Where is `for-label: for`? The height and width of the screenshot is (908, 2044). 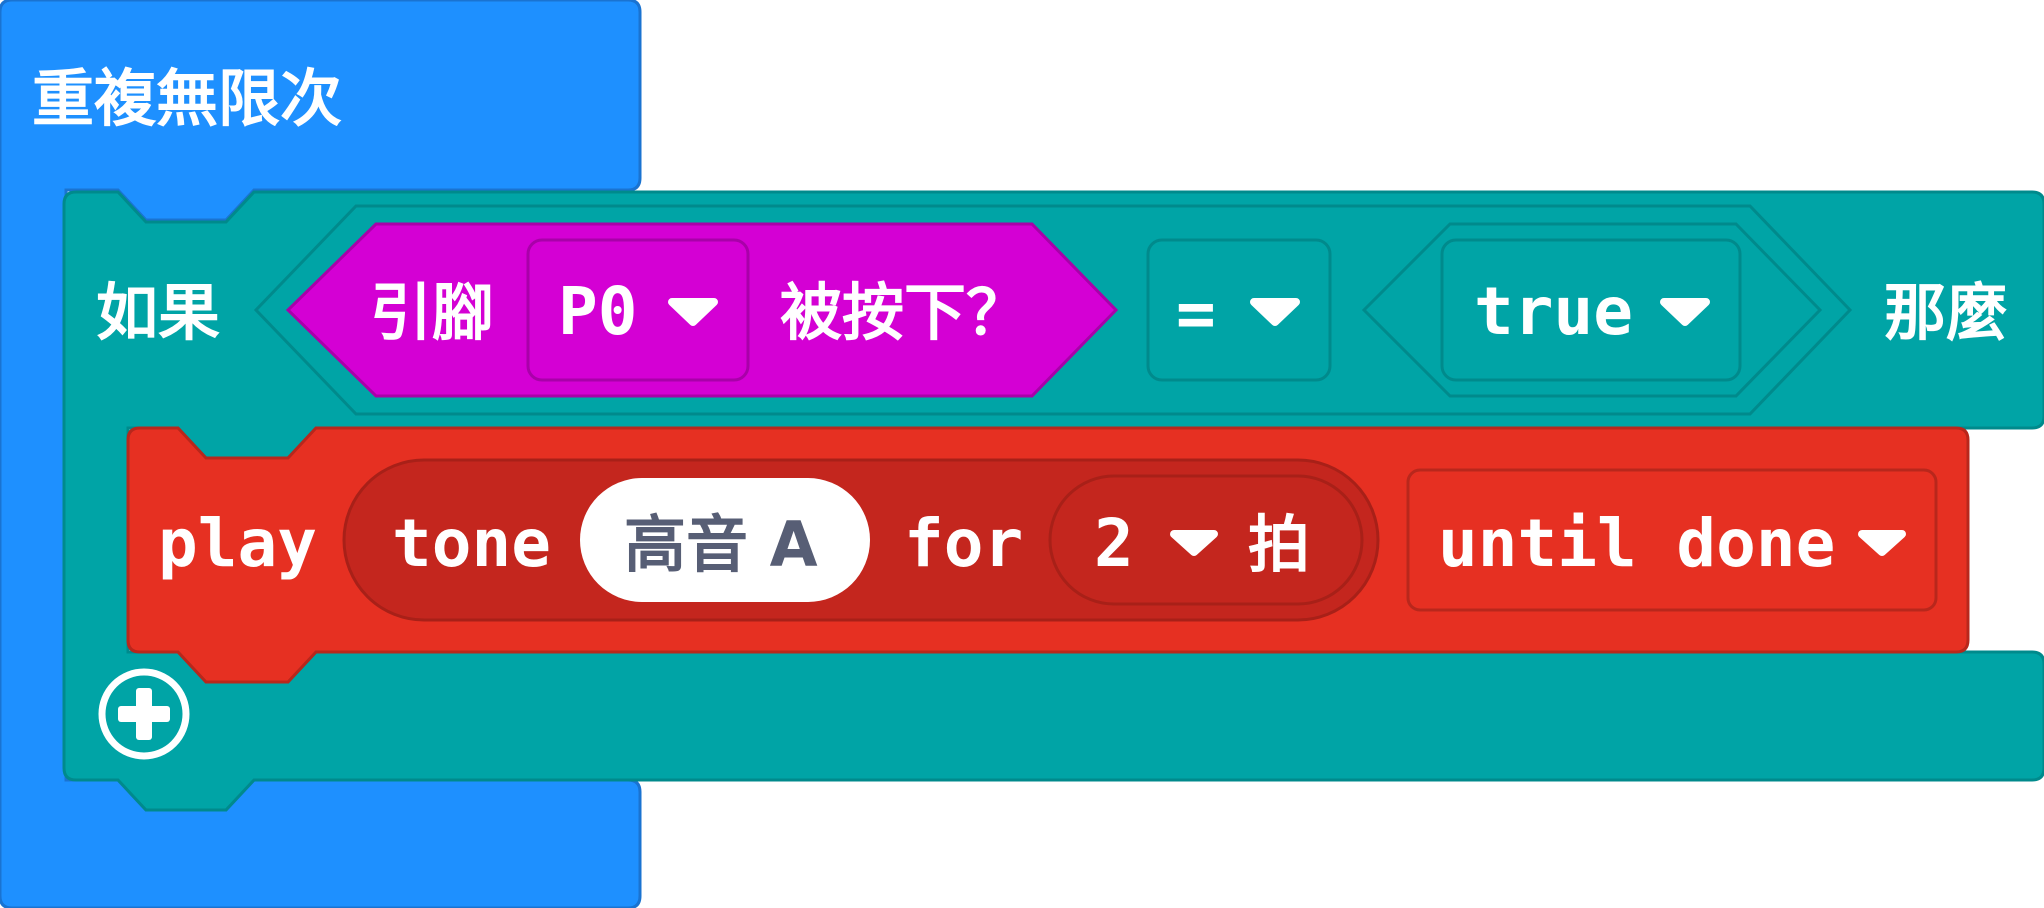 for-label: for is located at coordinates (963, 543).